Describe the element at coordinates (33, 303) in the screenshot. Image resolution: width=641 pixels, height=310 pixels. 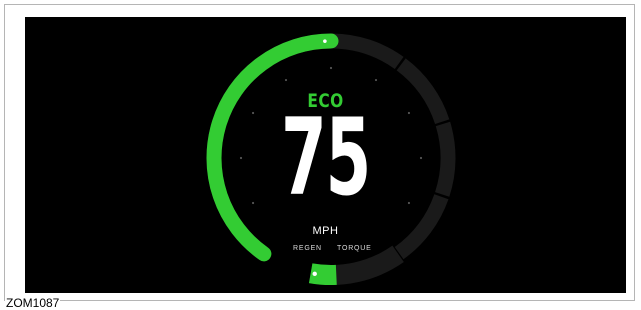
I see `figure-code: ZOM1087` at that location.